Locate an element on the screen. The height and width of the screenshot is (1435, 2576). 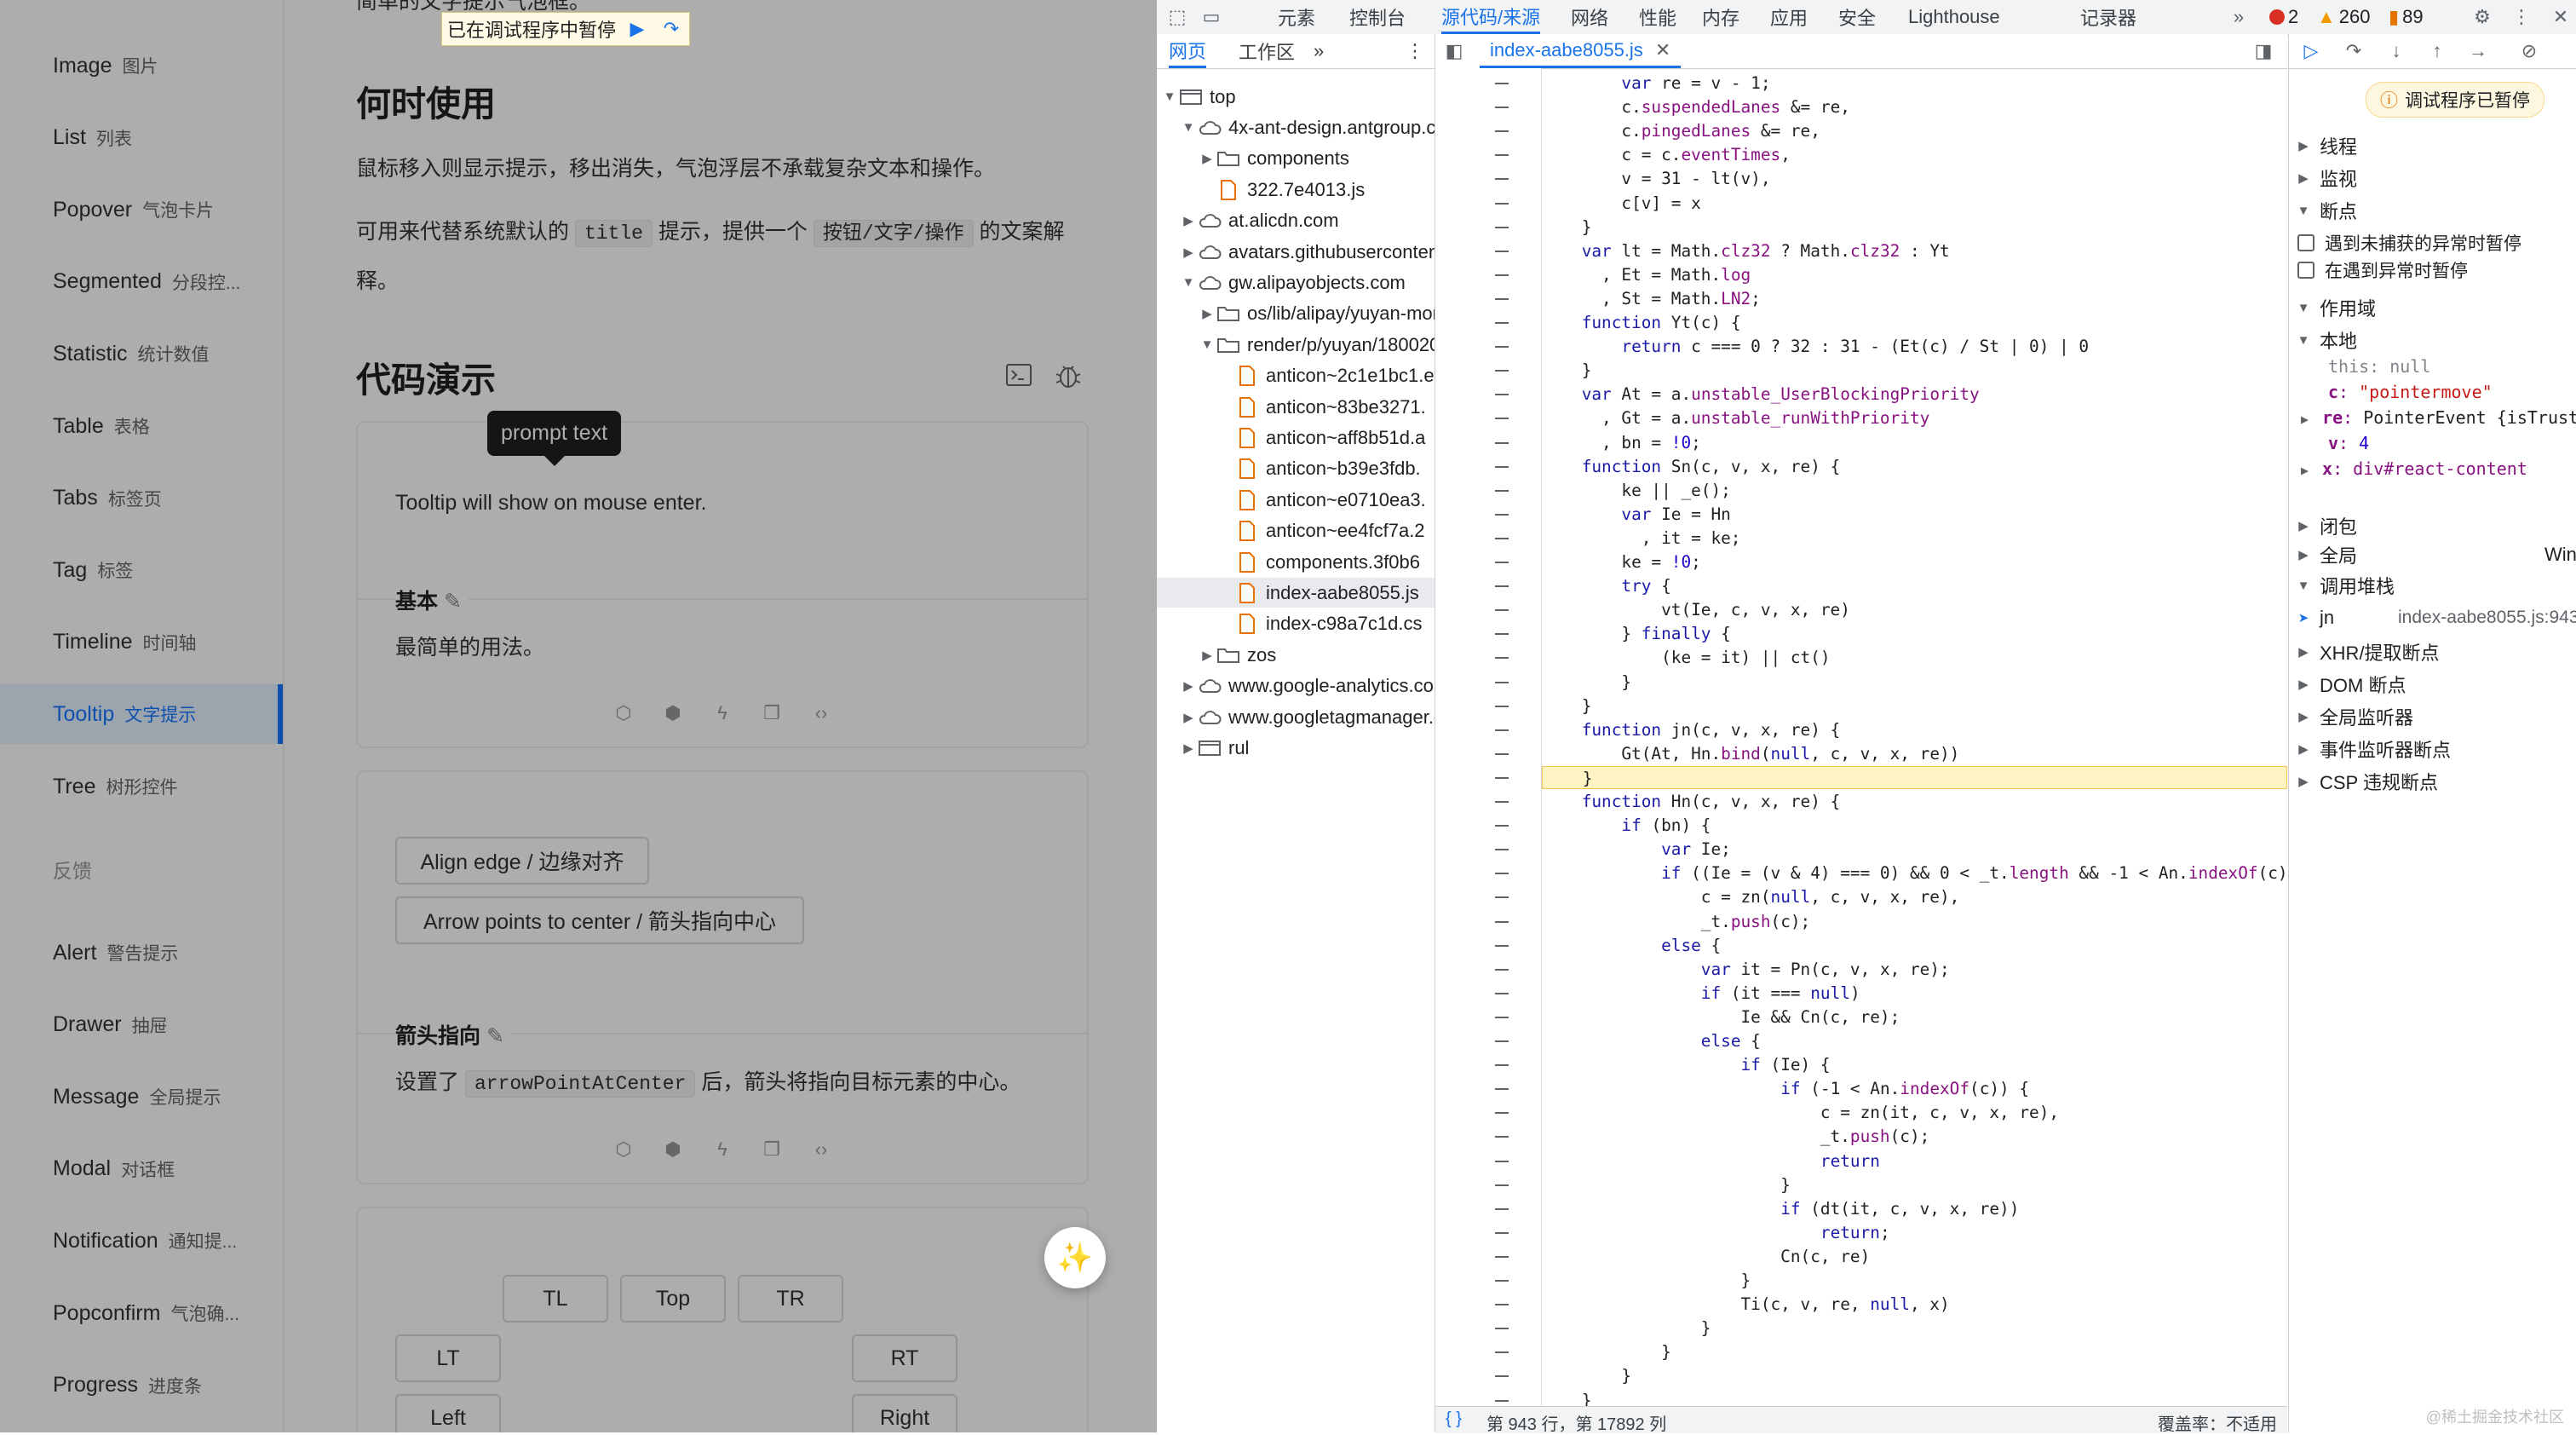
code-line: var Ie; is located at coordinates (1914, 849).